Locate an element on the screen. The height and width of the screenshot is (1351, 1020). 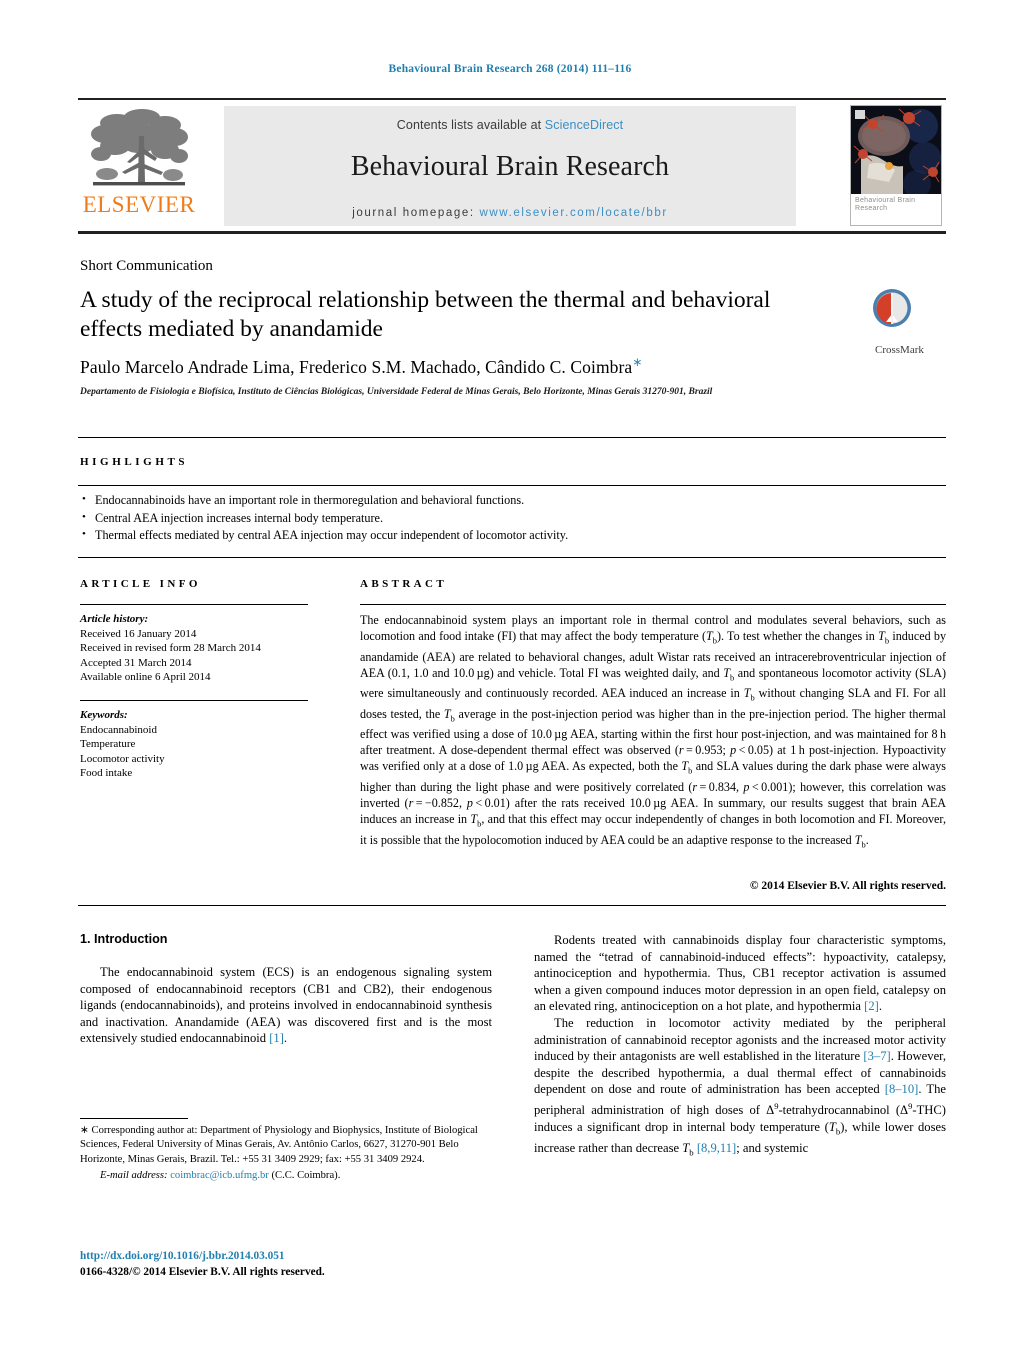
elsevier-logo: ELSEVIER is located at coordinates (139, 166).